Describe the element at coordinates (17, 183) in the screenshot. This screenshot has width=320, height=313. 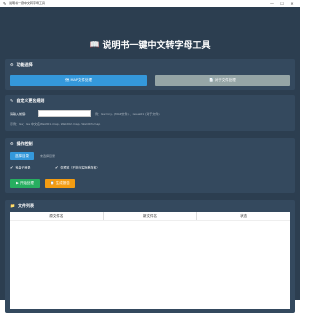
I see `play-icon: ▶` at that location.